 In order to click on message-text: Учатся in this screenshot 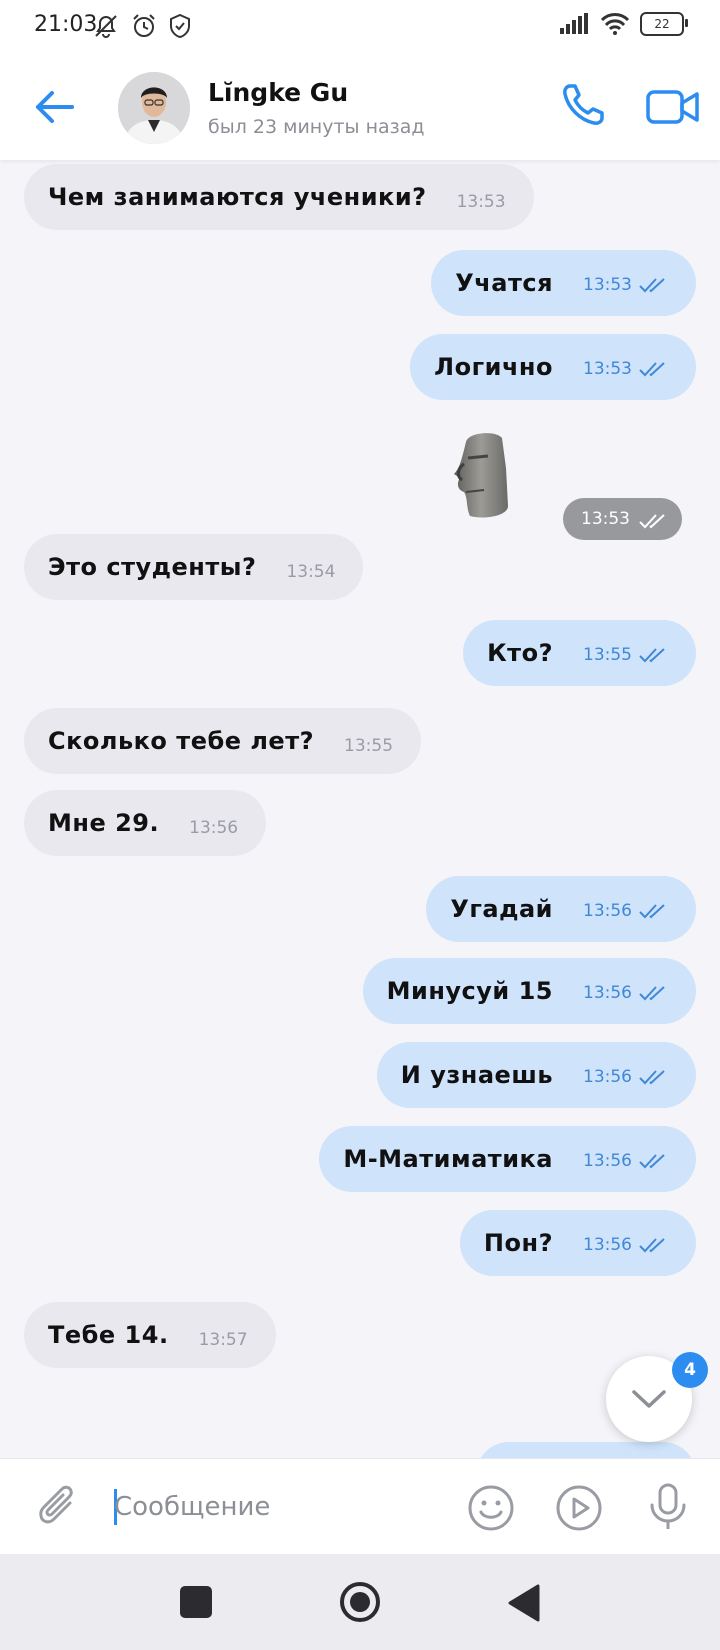, I will do `click(504, 283)`.